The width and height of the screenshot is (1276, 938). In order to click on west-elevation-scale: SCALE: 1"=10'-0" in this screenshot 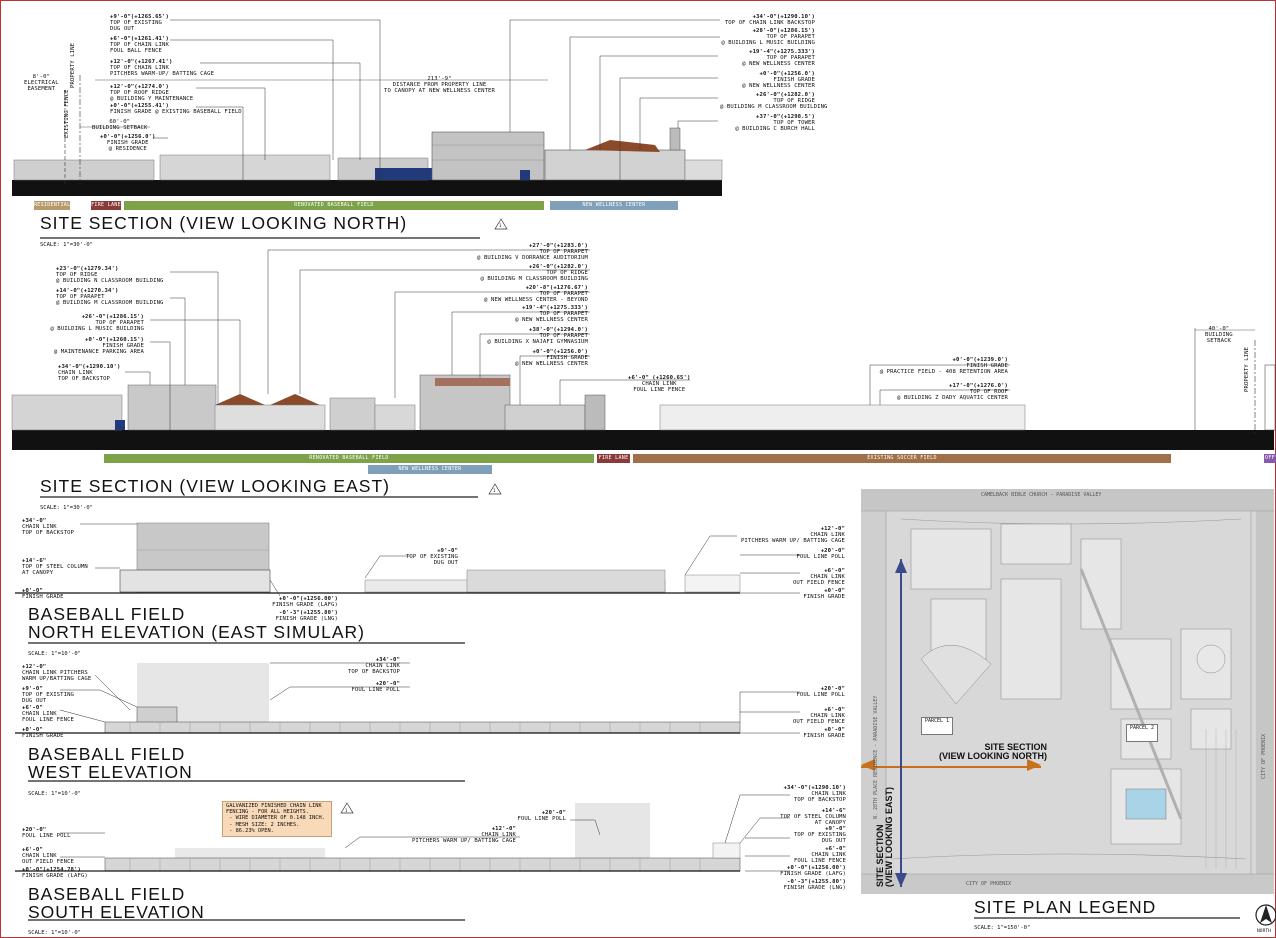, I will do `click(54, 794)`.